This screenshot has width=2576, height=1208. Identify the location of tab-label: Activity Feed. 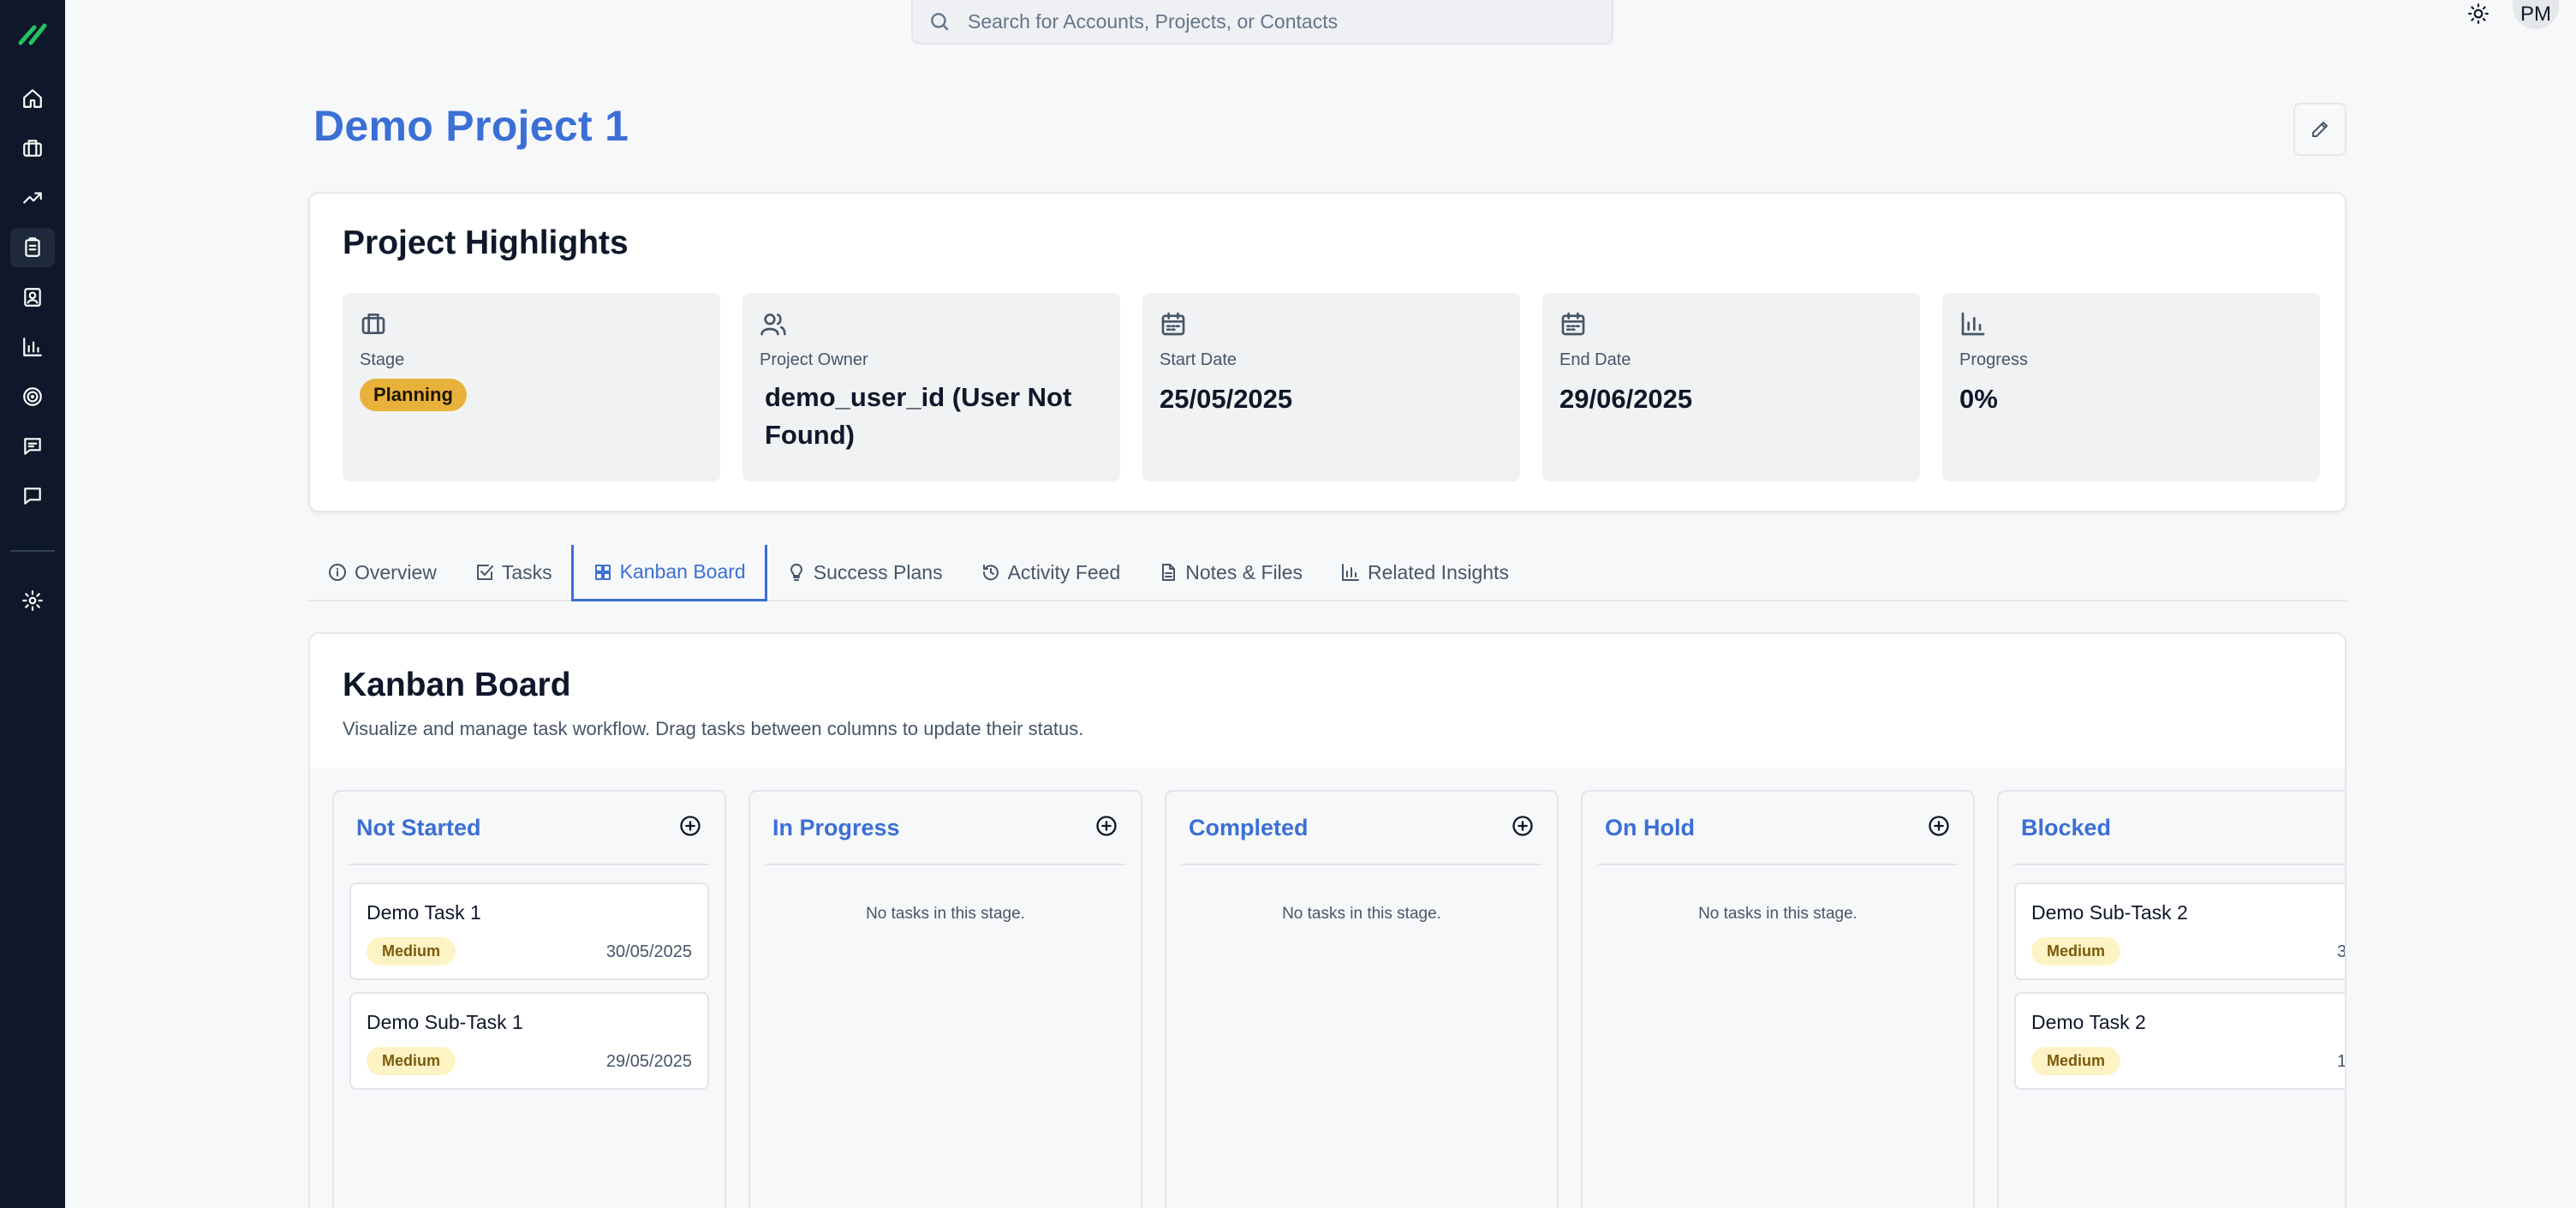
(1064, 571).